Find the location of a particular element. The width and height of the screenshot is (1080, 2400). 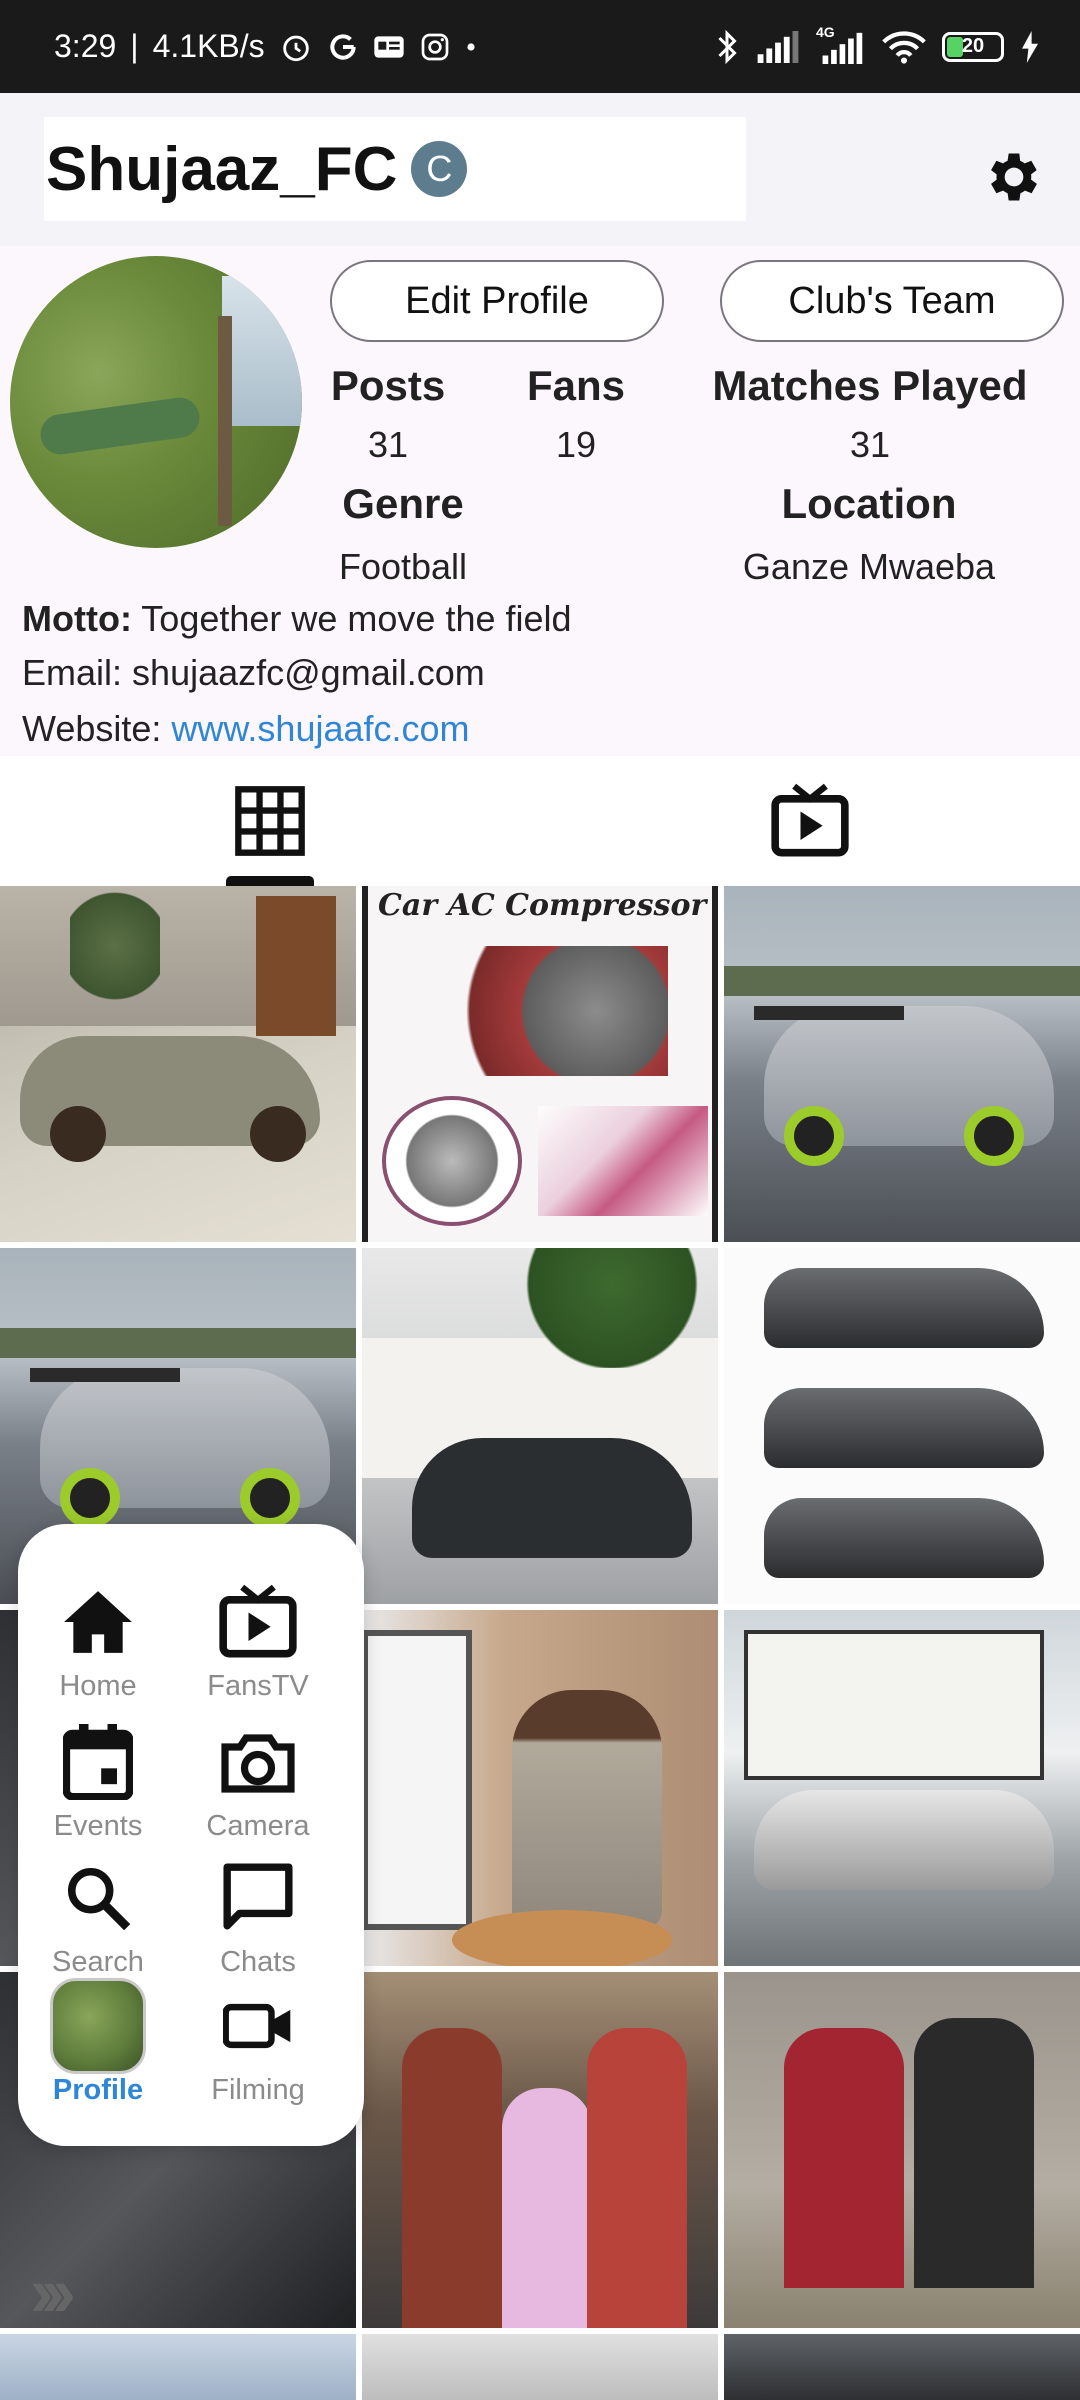

gear-icon is located at coordinates (1014, 177).